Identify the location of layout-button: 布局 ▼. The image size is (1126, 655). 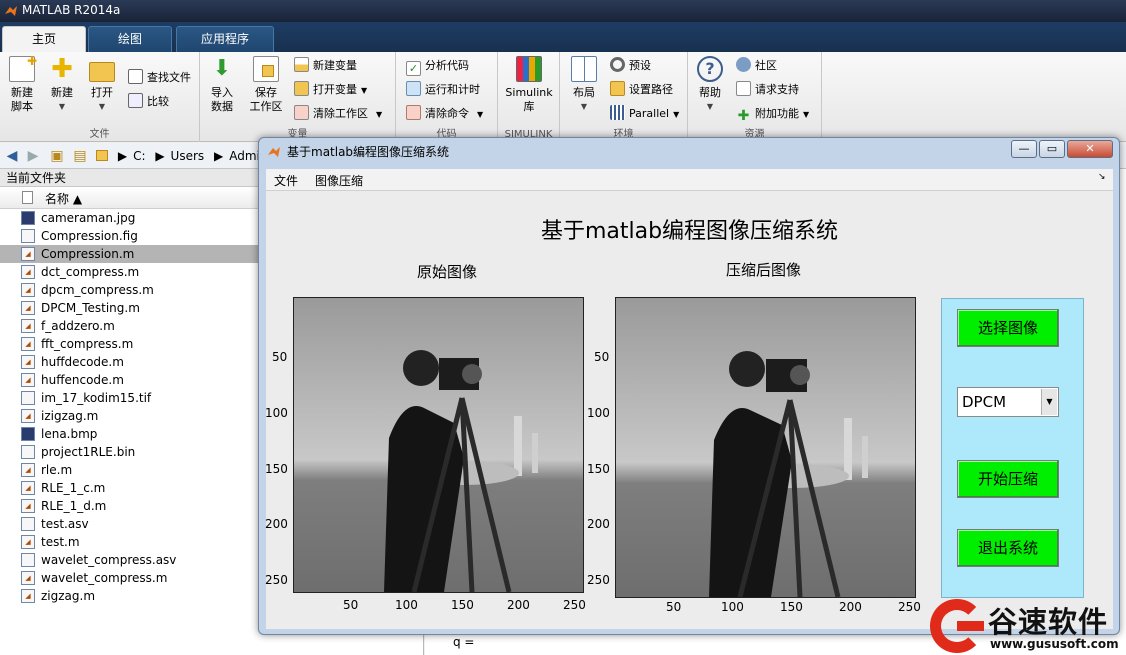
(584, 85).